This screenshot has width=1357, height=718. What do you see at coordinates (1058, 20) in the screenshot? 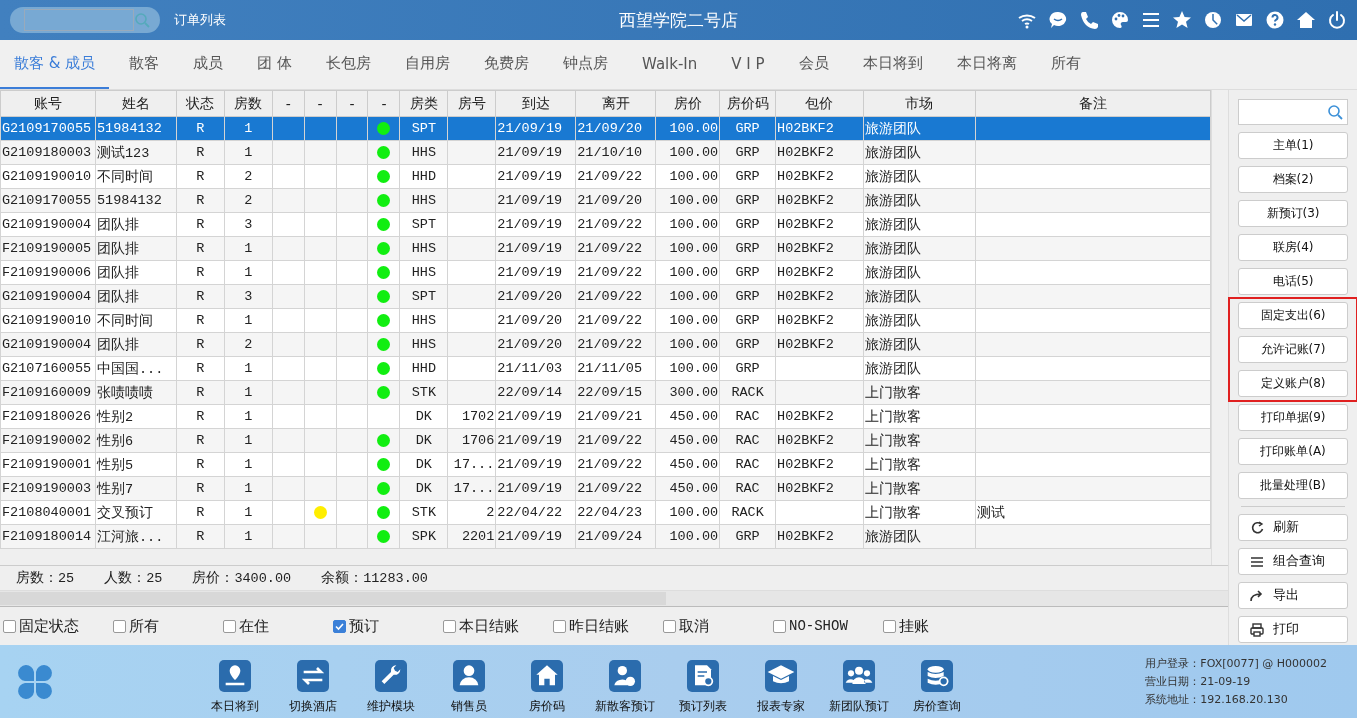
I see `chat-icon` at bounding box center [1058, 20].